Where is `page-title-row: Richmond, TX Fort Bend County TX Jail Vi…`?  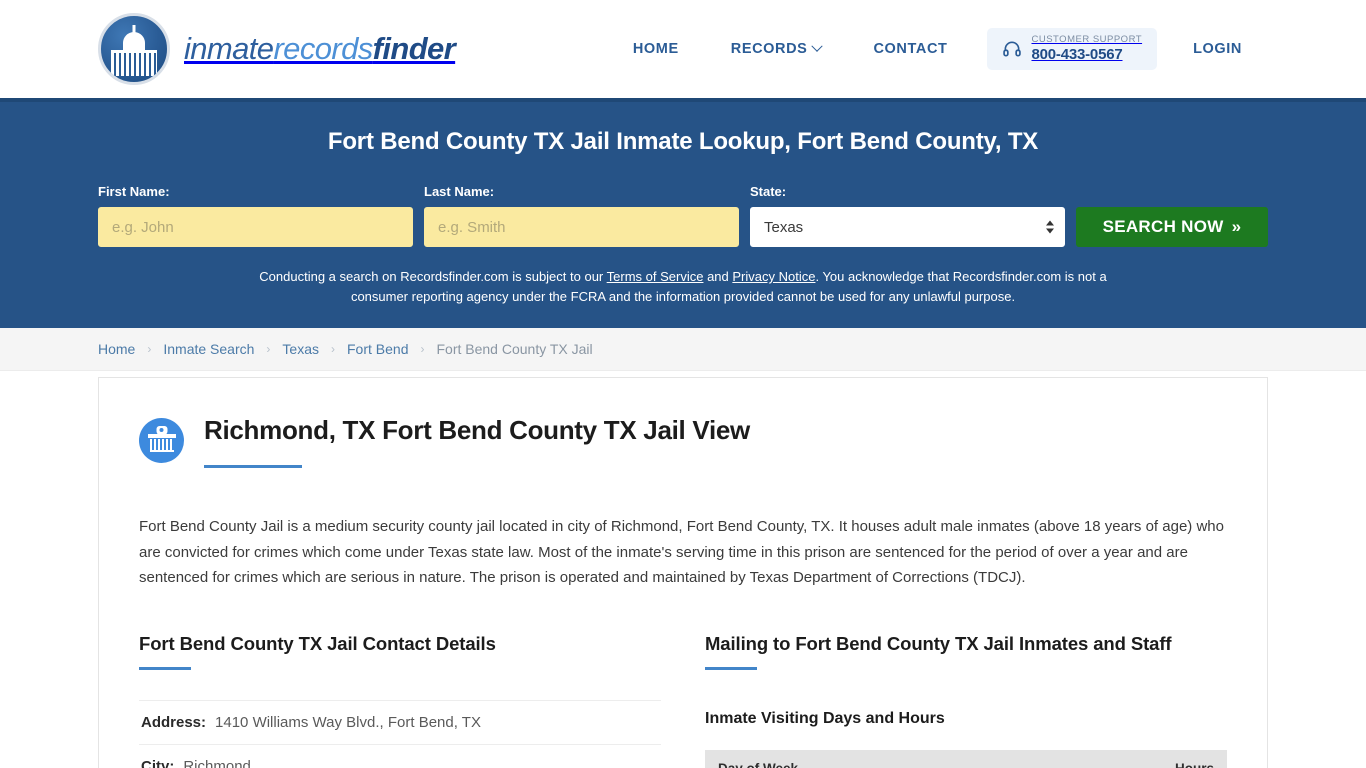
page-title-row: Richmond, TX Fort Bend County TX Jail Vi… is located at coordinates (683, 441).